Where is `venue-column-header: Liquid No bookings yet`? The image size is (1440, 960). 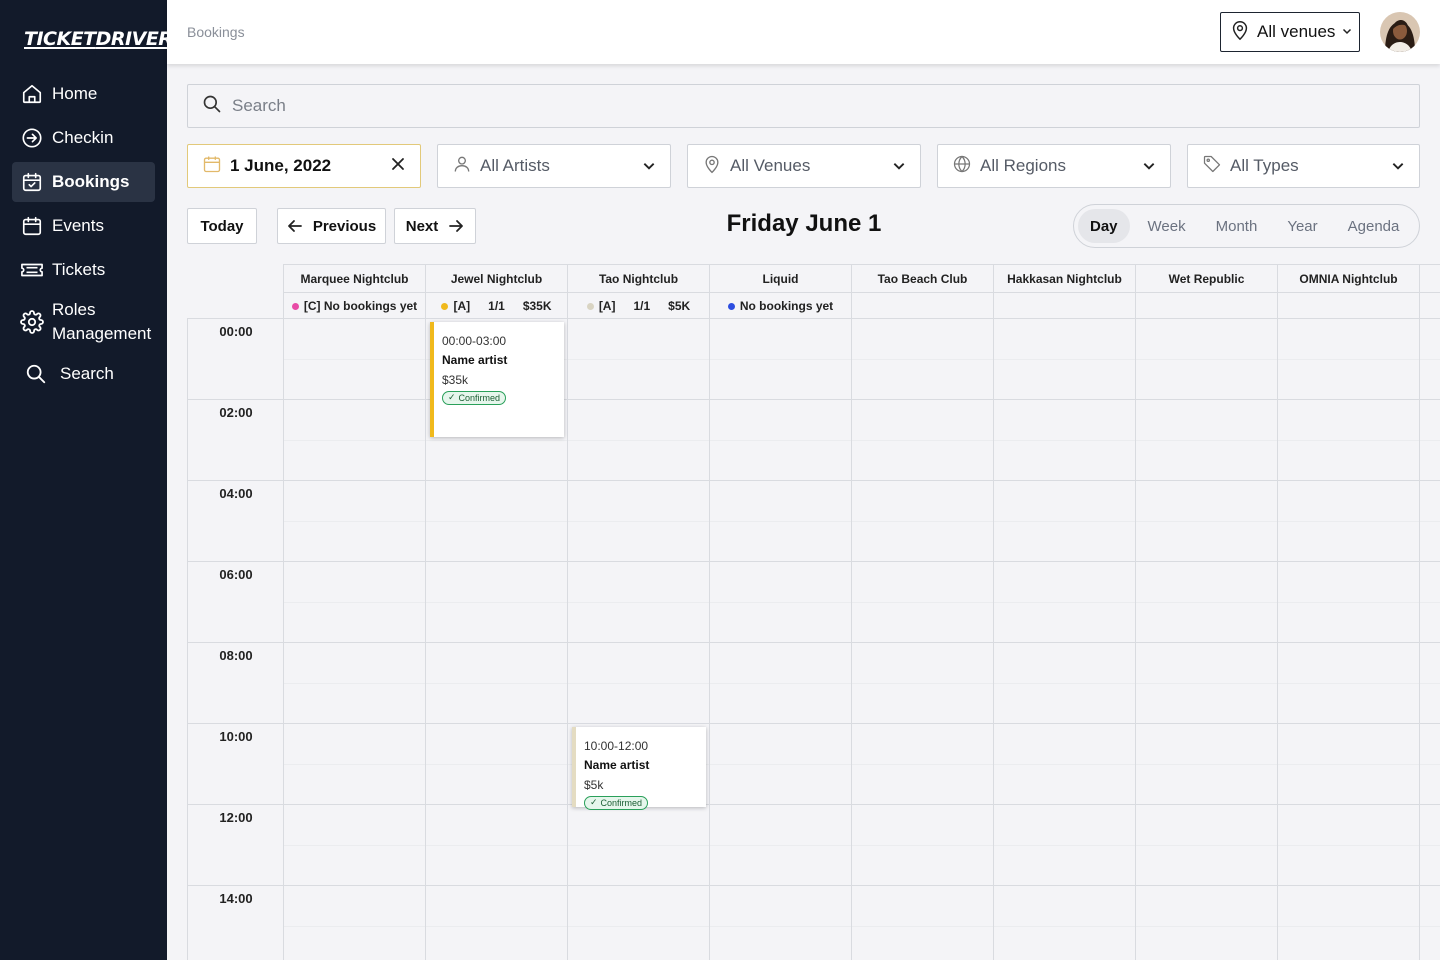
venue-column-header: Liquid No bookings yet is located at coordinates (780, 291).